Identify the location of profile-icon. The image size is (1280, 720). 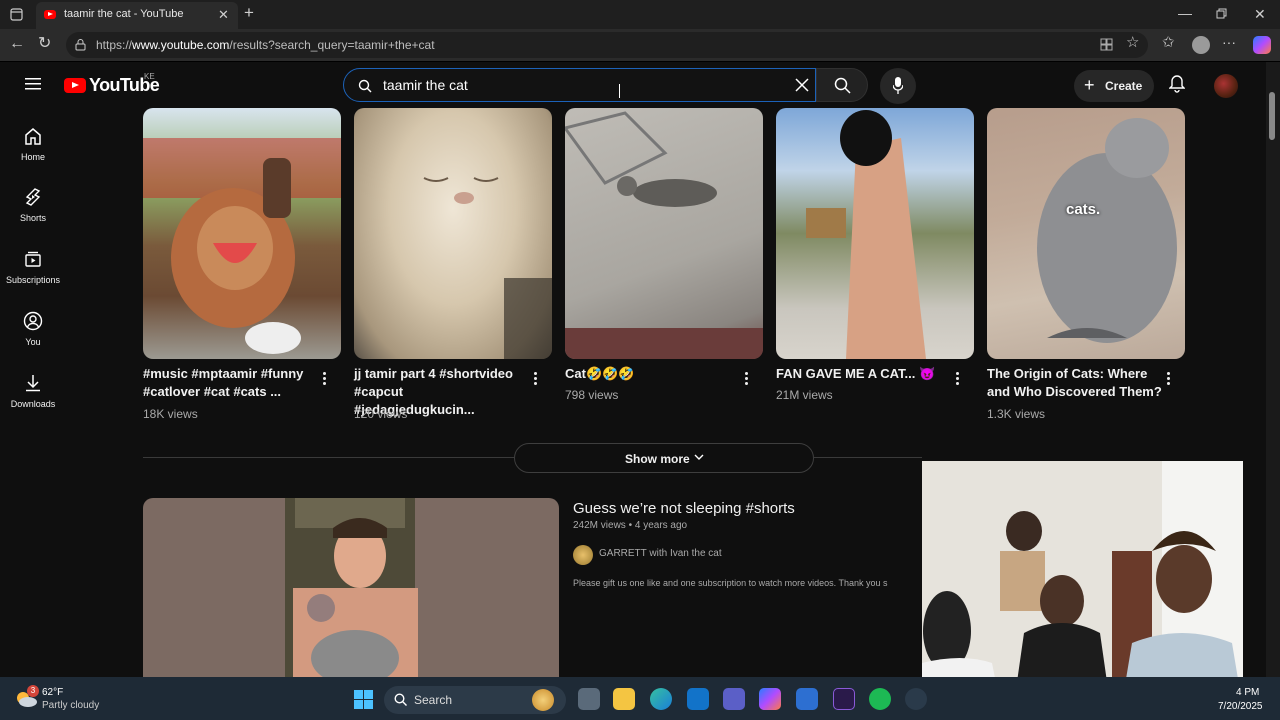
(1201, 45).